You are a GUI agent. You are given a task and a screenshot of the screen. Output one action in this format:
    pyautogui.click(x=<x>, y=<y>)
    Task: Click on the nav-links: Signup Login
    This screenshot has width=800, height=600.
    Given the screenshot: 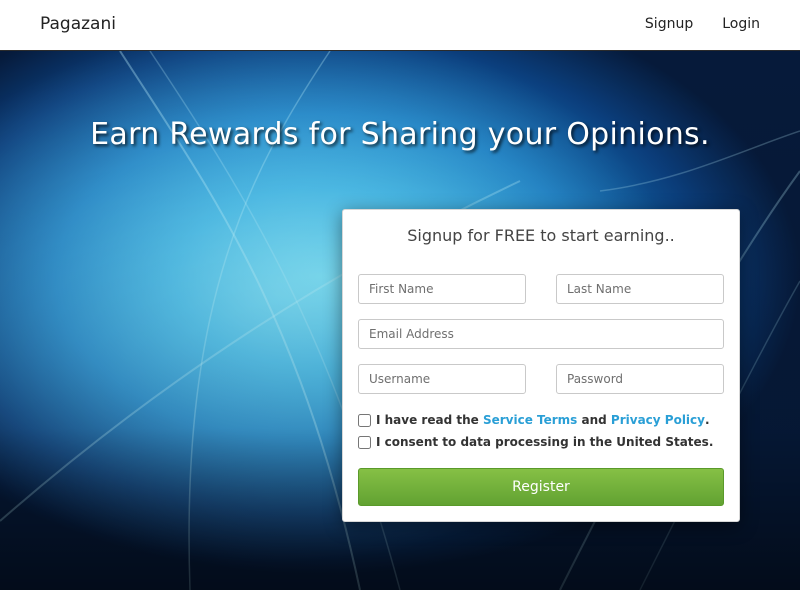 What is the action you would take?
    pyautogui.click(x=688, y=24)
    